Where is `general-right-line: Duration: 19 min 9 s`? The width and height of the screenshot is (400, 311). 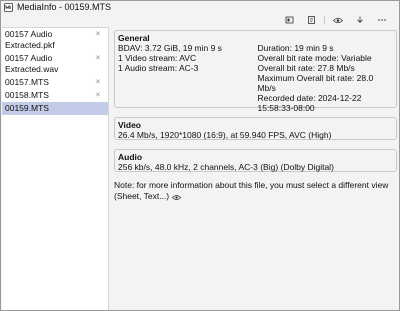
general-right-line: Duration: 19 min 9 s is located at coordinates (295, 48).